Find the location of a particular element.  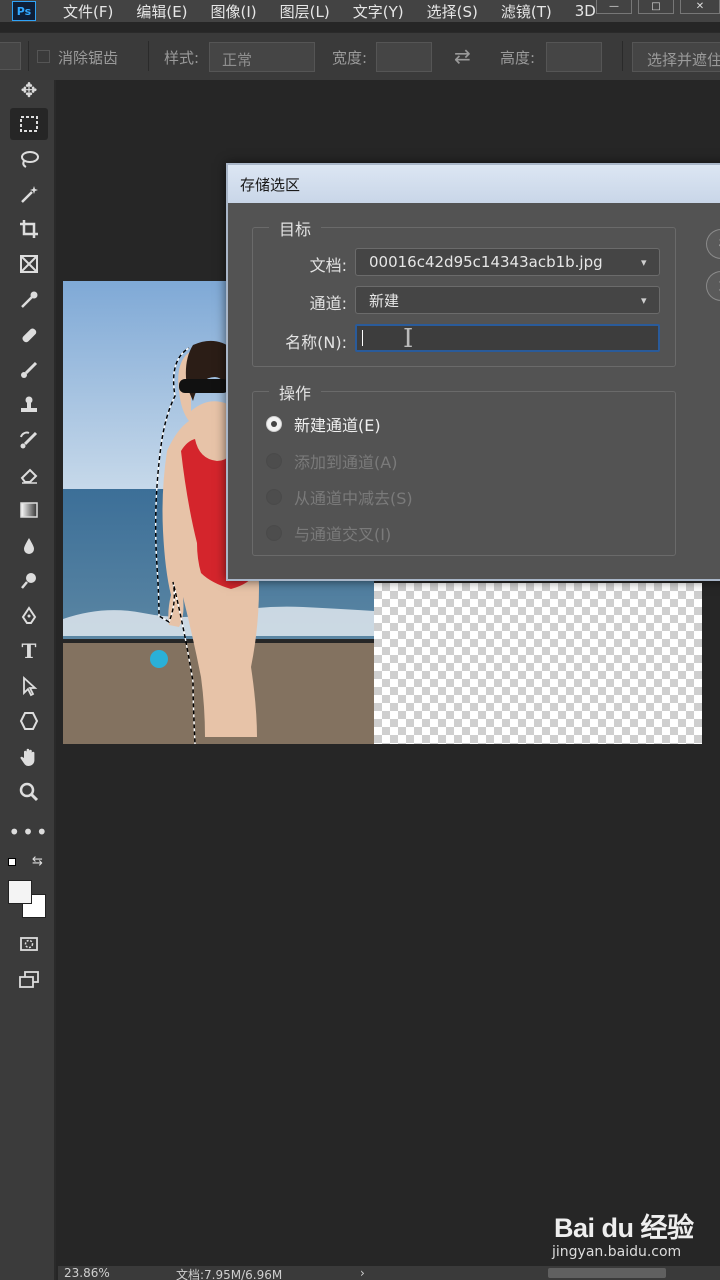

close-icon: ✕ is located at coordinates (700, 7).